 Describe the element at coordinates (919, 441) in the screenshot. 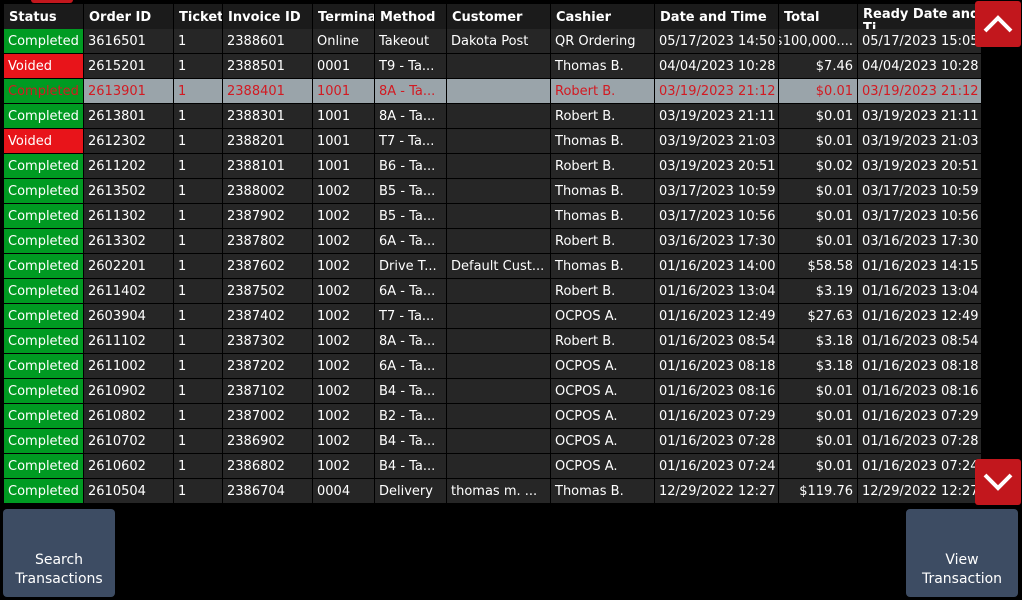

I see `cell-ready-date-time: 01/16/2023 07:28` at that location.